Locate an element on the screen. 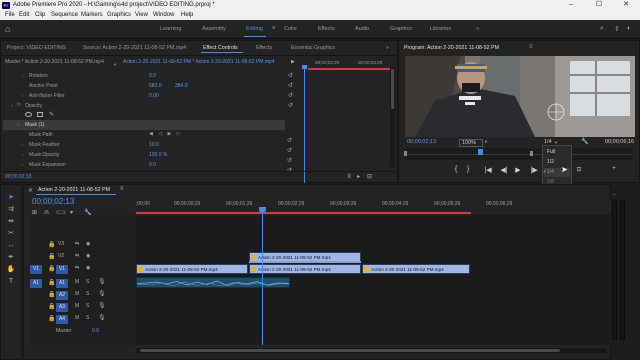 This screenshot has width=640, height=360. menu-clip: Clip is located at coordinates (40, 15).